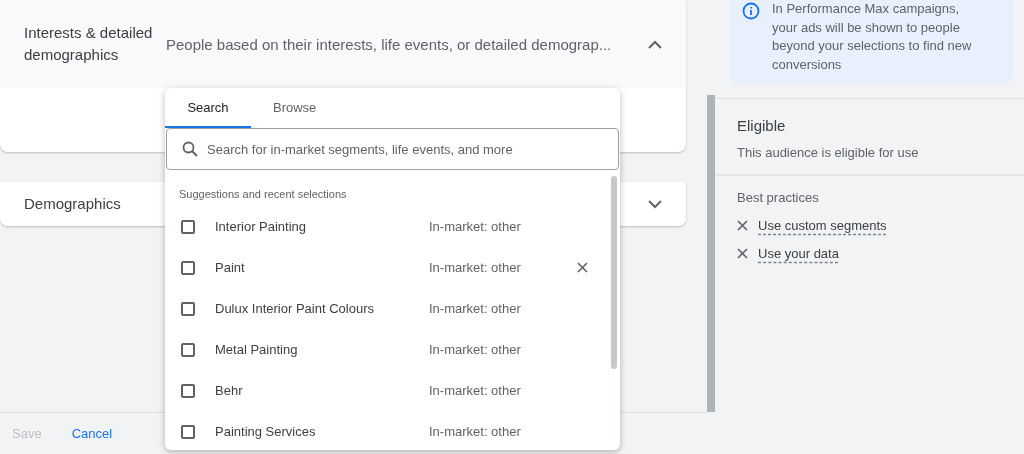 Image resolution: width=1024 pixels, height=454 pixels. Describe the element at coordinates (392, 149) in the screenshot. I see `search-field: Search for in-market segments, life events, and more` at that location.